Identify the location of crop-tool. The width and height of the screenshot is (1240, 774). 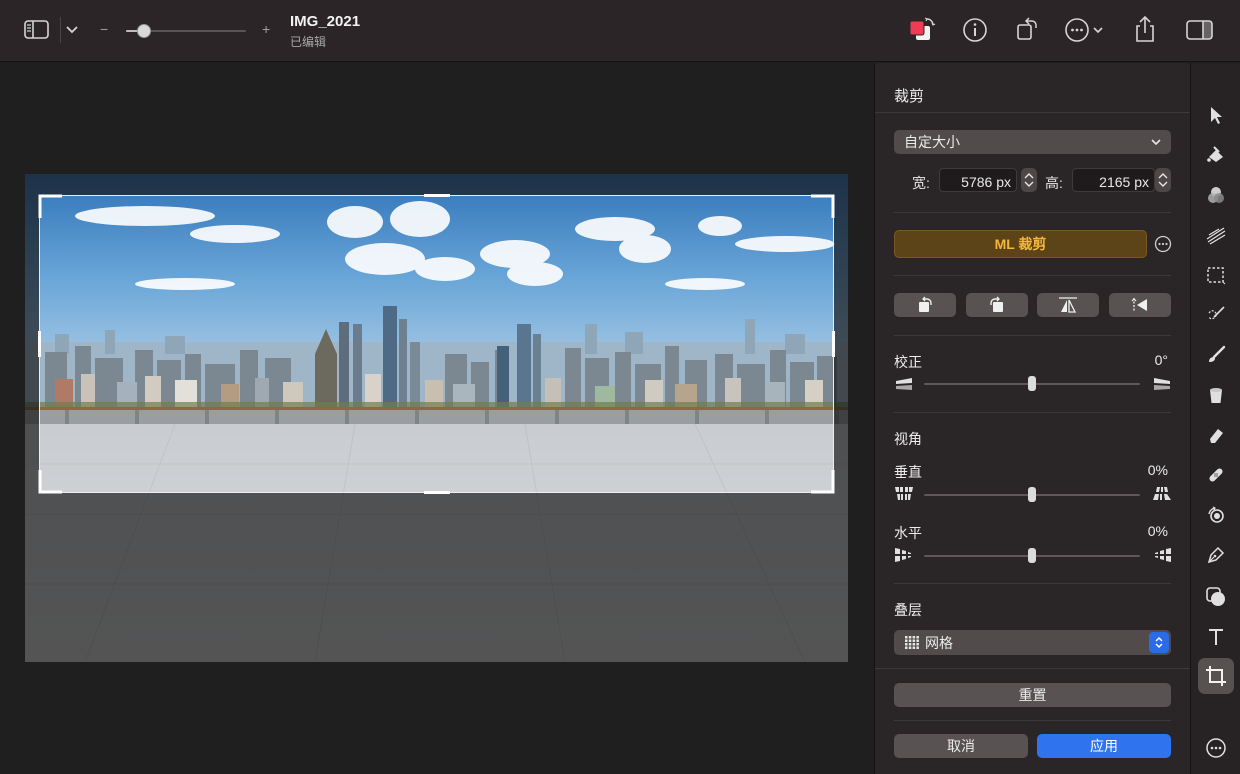
(1216, 676).